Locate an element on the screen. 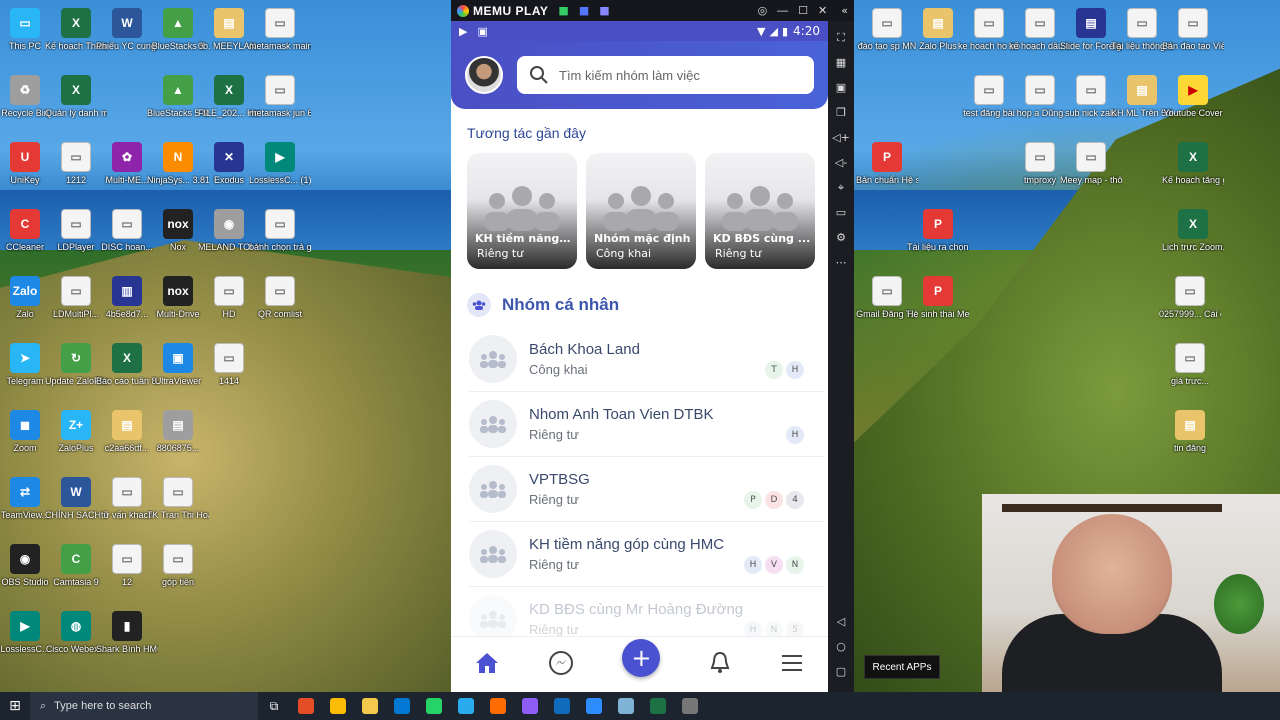 This screenshot has width=1280, height=720. bell-icon is located at coordinates (720, 665).